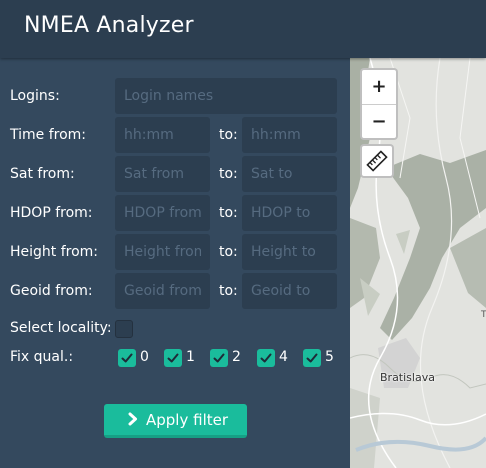 The height and width of the screenshot is (468, 486). Describe the element at coordinates (236, 357) in the screenshot. I see `fix-quality-2-label: 2` at that location.